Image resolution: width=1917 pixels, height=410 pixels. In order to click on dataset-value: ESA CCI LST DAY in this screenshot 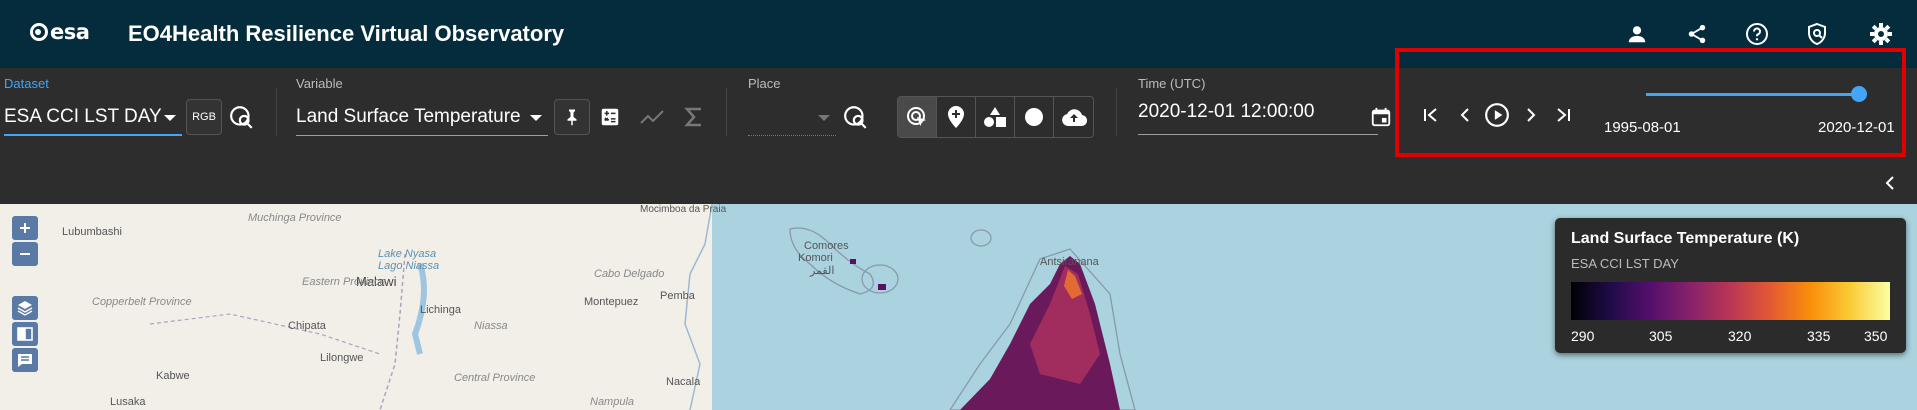, I will do `click(83, 116)`.